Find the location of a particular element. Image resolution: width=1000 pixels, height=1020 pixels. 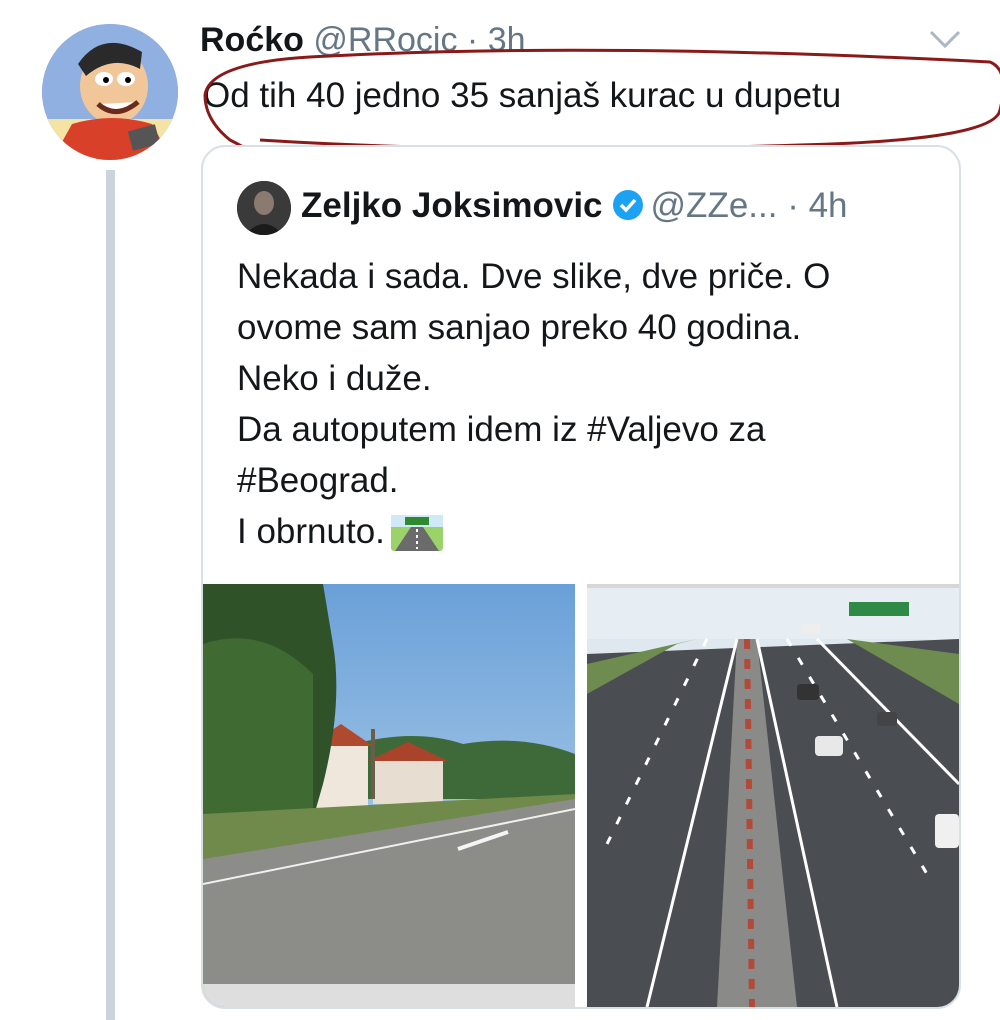

quoted-author-avatar is located at coordinates (264, 208).